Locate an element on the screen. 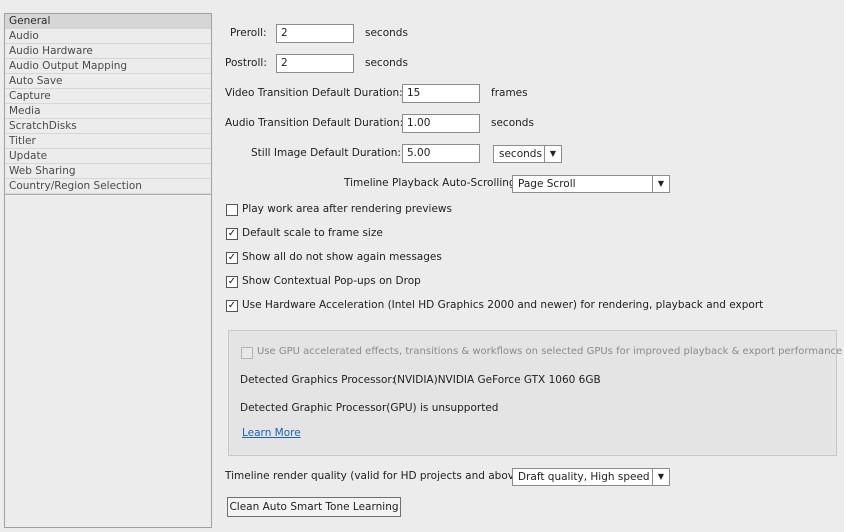  audio-transition-label: Audio Transition Default Duration: is located at coordinates (314, 123).